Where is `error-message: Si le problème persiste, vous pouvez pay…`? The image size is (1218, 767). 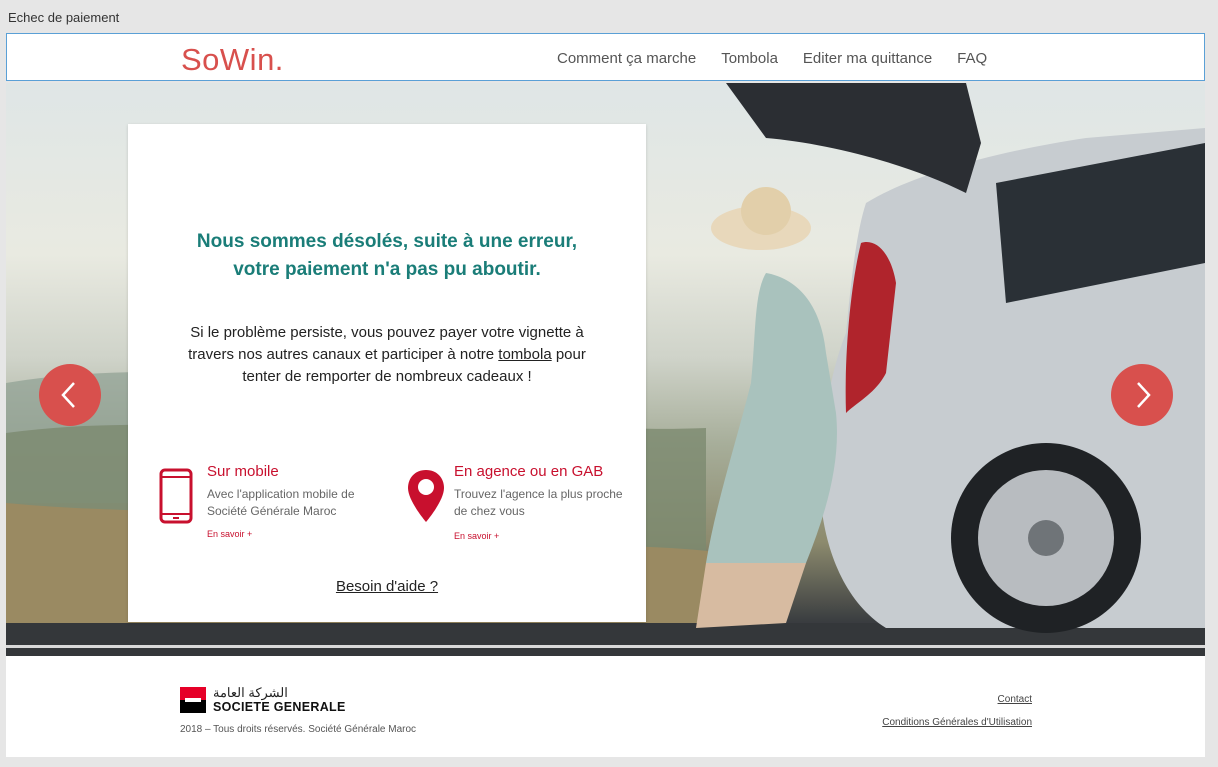
error-message: Si le problème persiste, vous pouvez pay… is located at coordinates (387, 355).